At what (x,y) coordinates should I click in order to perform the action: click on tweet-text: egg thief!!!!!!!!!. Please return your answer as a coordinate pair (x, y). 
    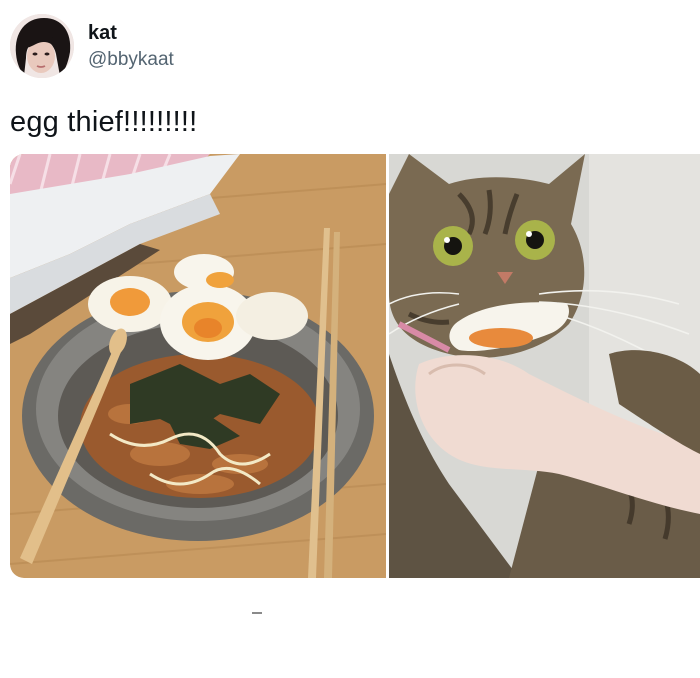
    Looking at the image, I should click on (104, 122).